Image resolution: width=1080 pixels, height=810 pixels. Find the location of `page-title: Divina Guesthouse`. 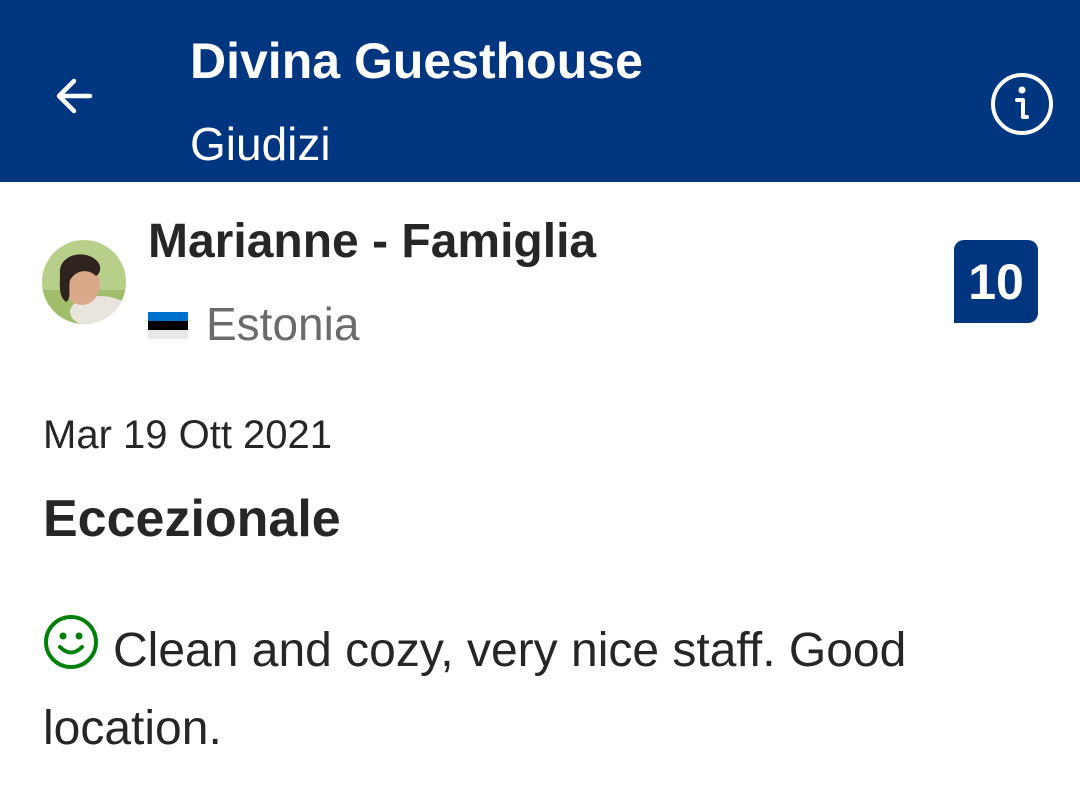

page-title: Divina Guesthouse is located at coordinates (416, 61).